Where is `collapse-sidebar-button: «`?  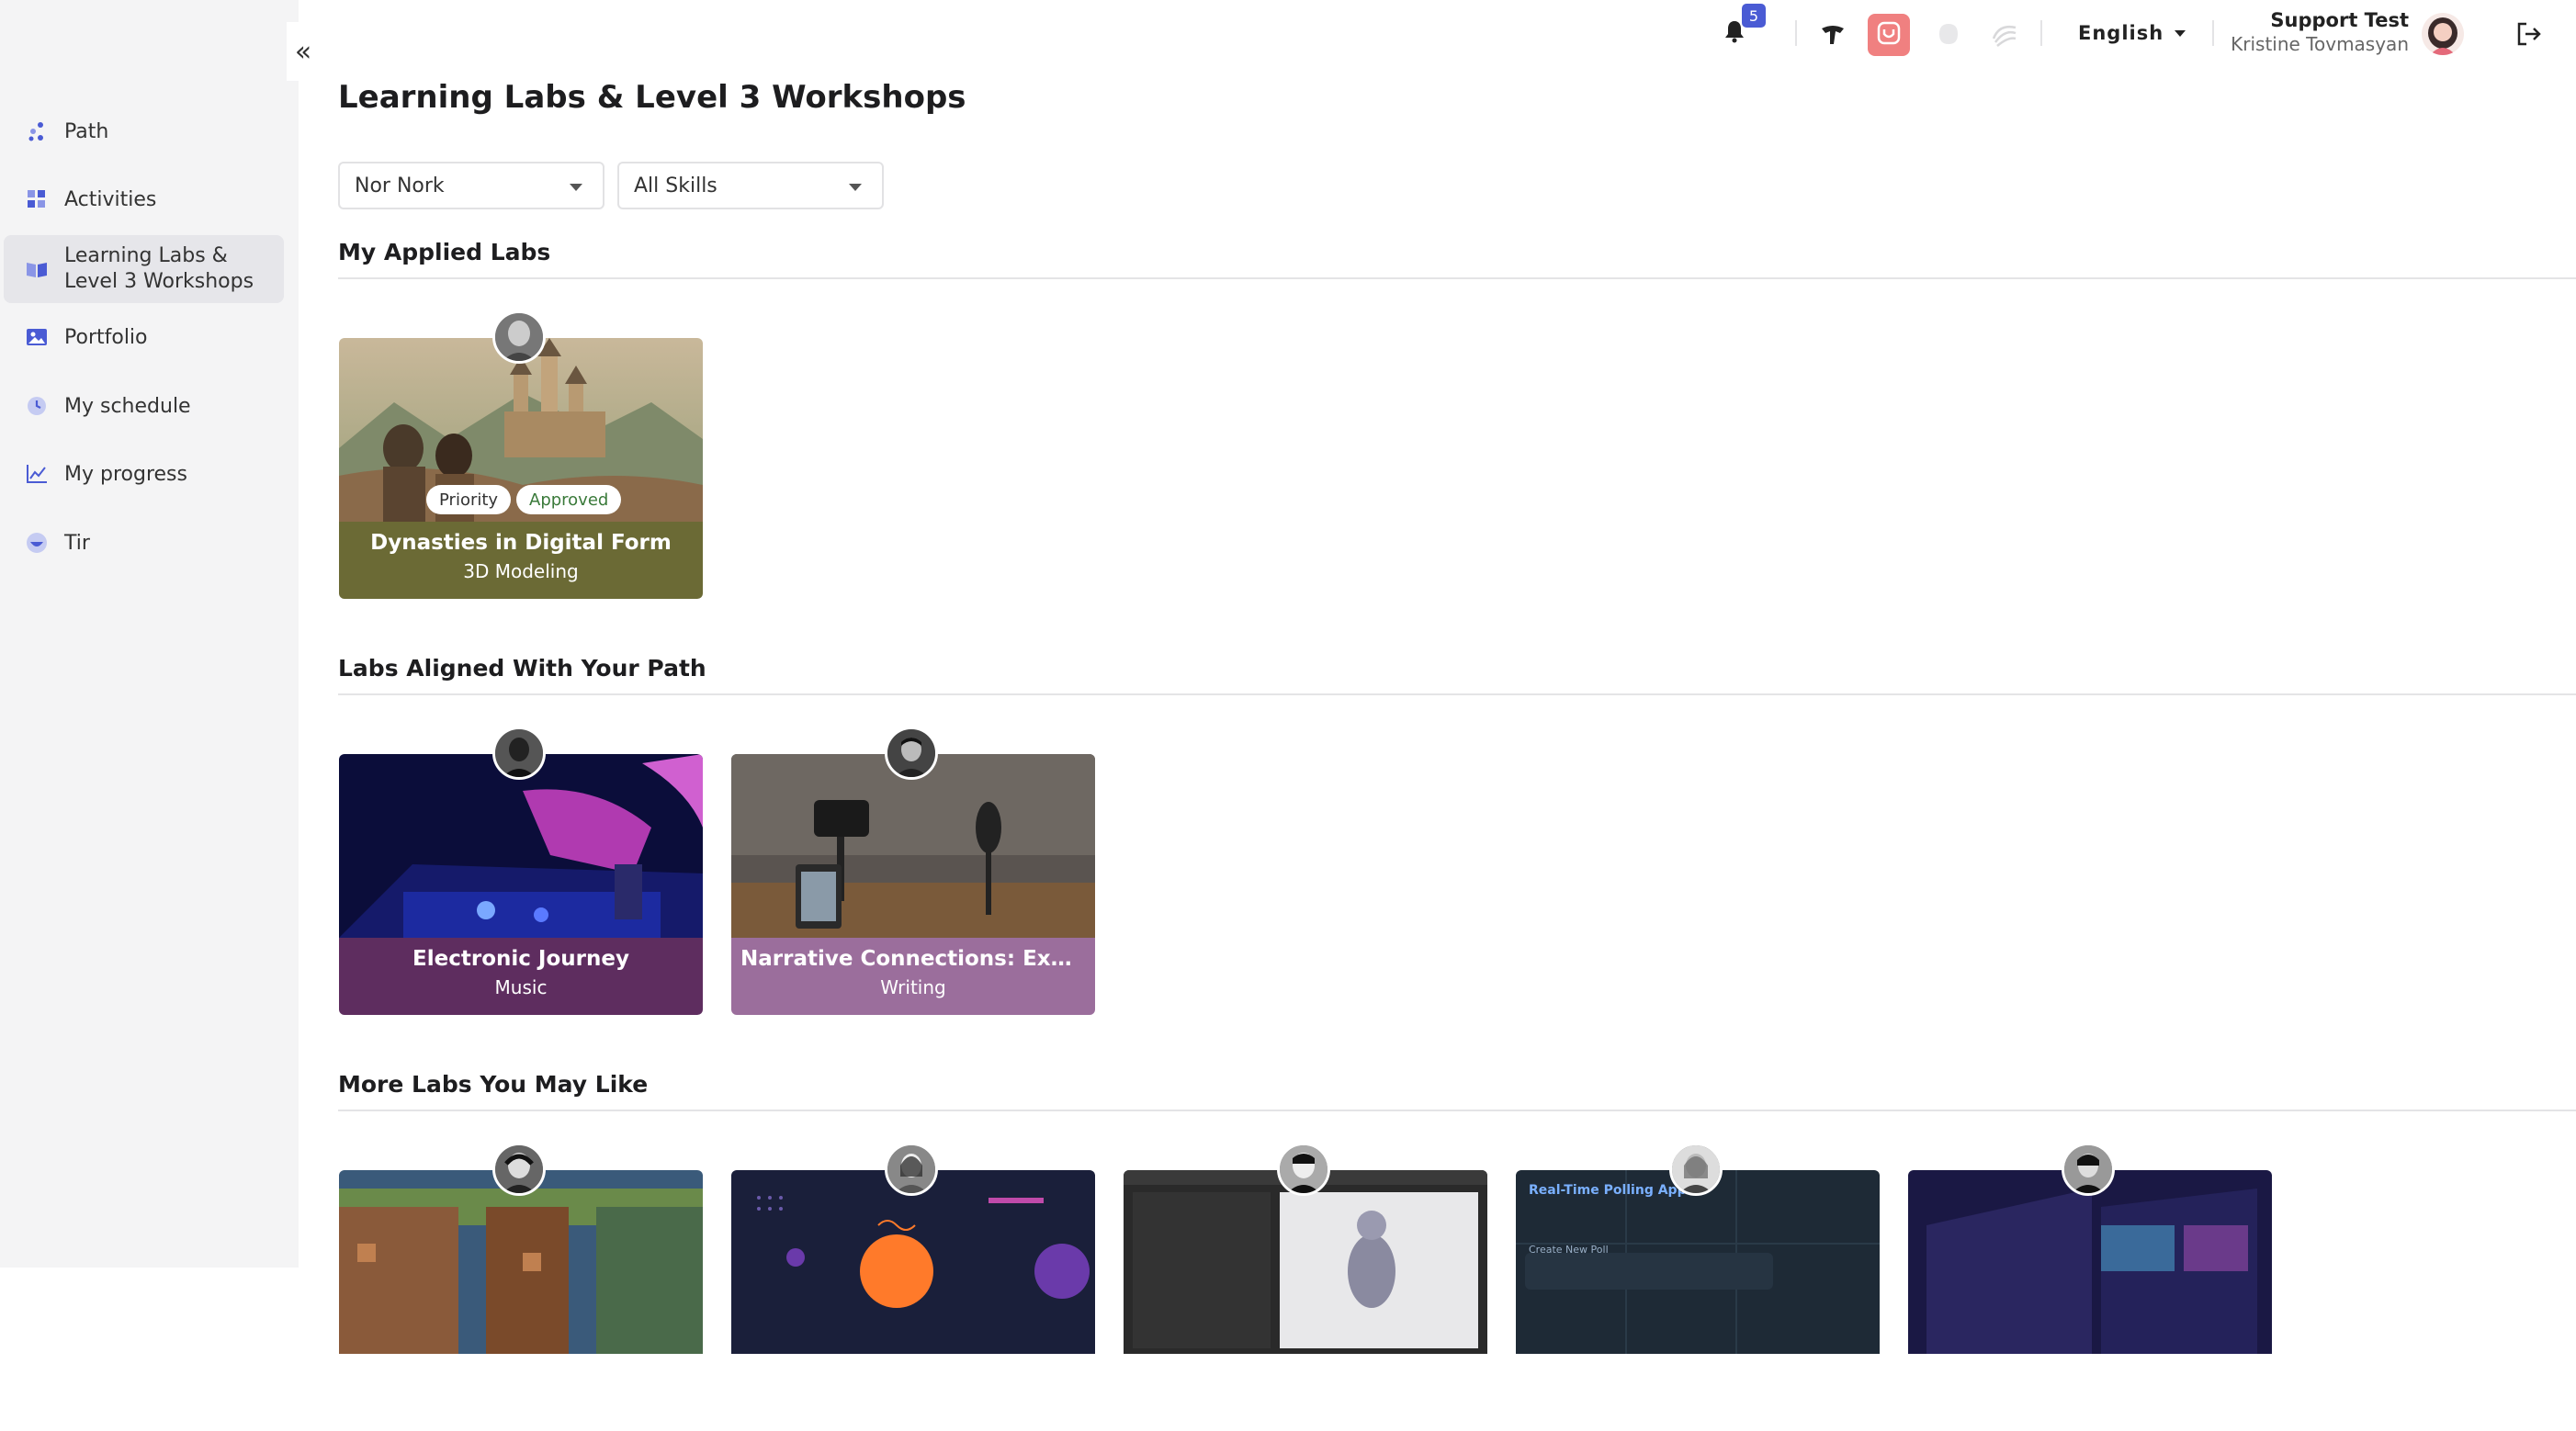 collapse-sidebar-button: « is located at coordinates (303, 51).